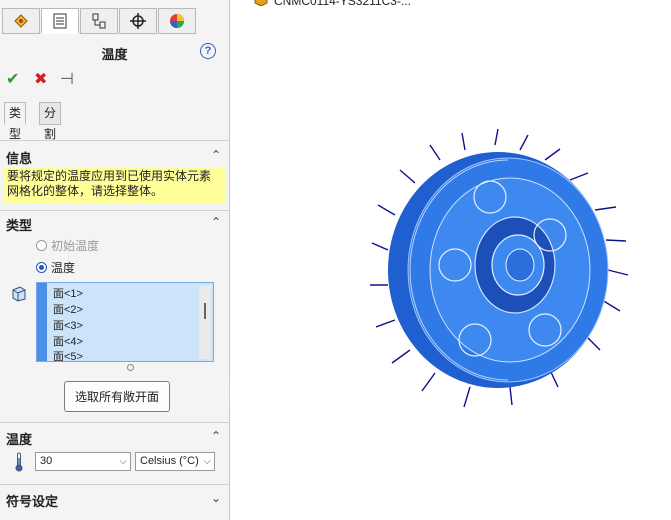  I want to click on temperature-collapse-button: ⌃, so click(216, 436).